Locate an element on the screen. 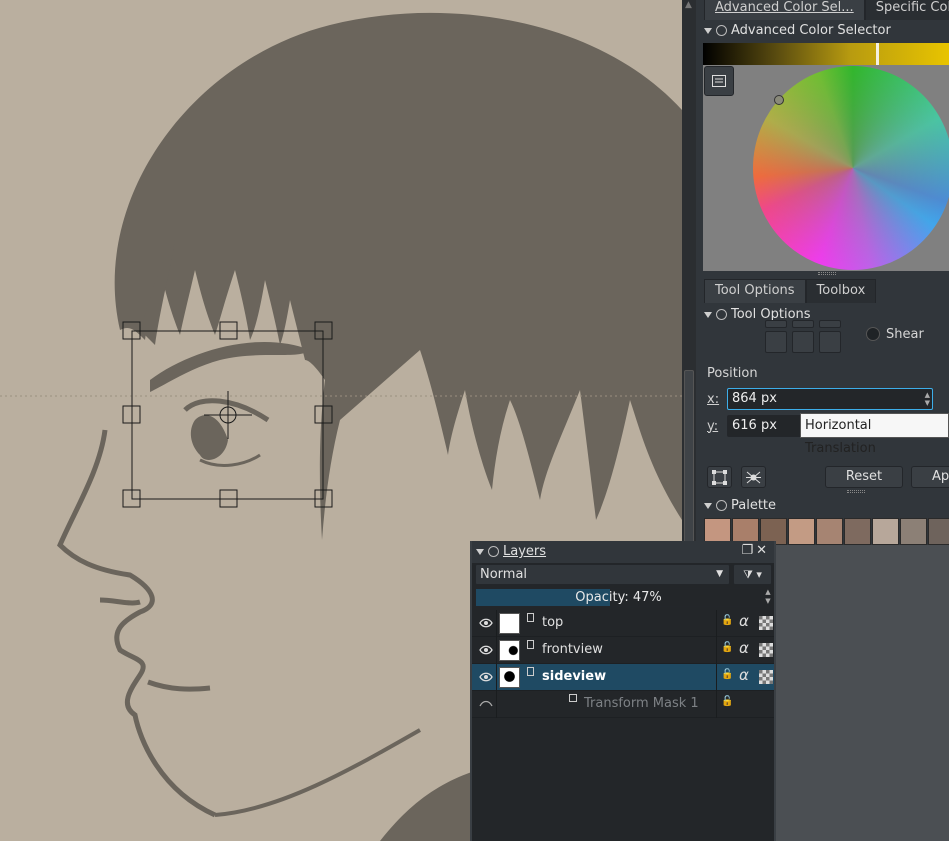 The width and height of the screenshot is (949, 841). tab-toolbox: Toolbox is located at coordinates (841, 291).